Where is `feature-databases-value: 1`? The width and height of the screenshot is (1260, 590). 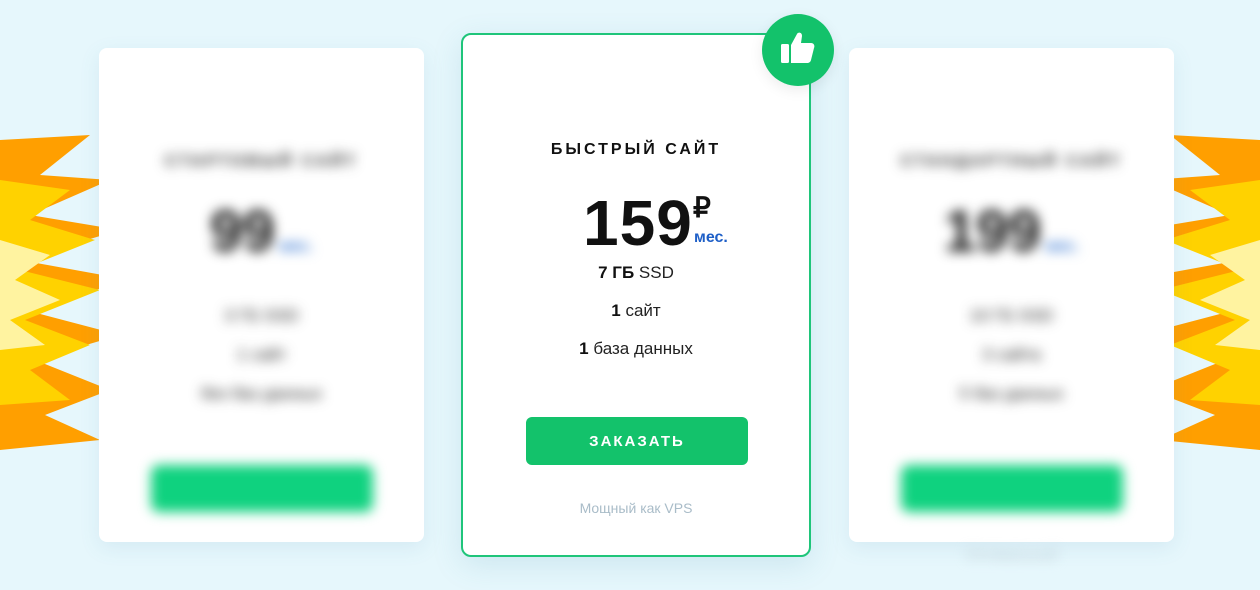
feature-databases-value: 1 is located at coordinates (584, 348).